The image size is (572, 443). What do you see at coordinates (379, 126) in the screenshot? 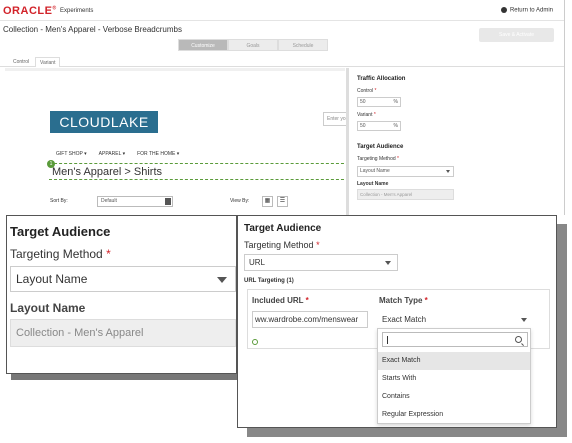
I see `variant-allocation-input: 50%` at bounding box center [379, 126].